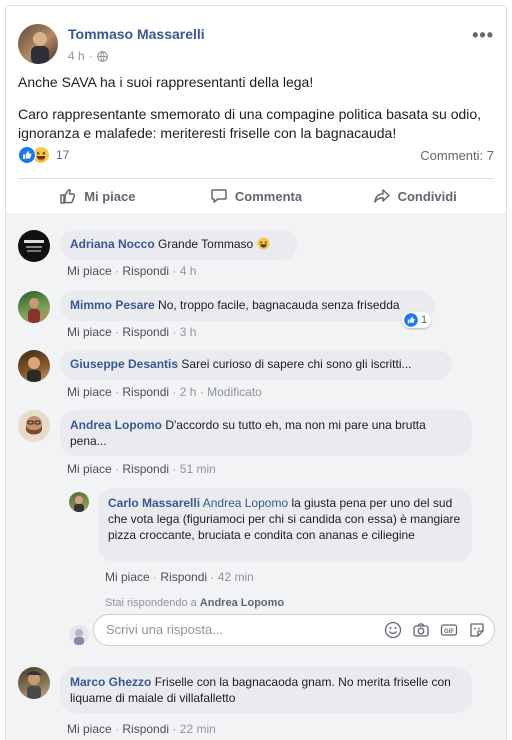 The height and width of the screenshot is (740, 512). I want to click on svg-text: GIF, so click(449, 632).